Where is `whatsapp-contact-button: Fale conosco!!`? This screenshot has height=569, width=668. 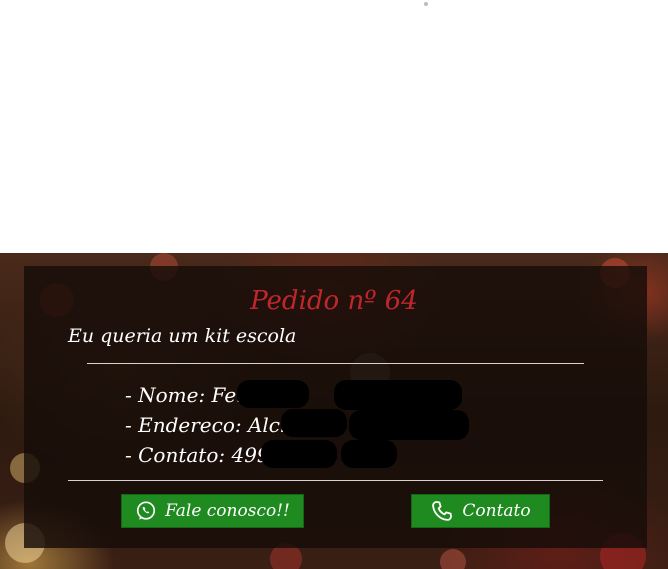 whatsapp-contact-button: Fale conosco!! is located at coordinates (212, 511).